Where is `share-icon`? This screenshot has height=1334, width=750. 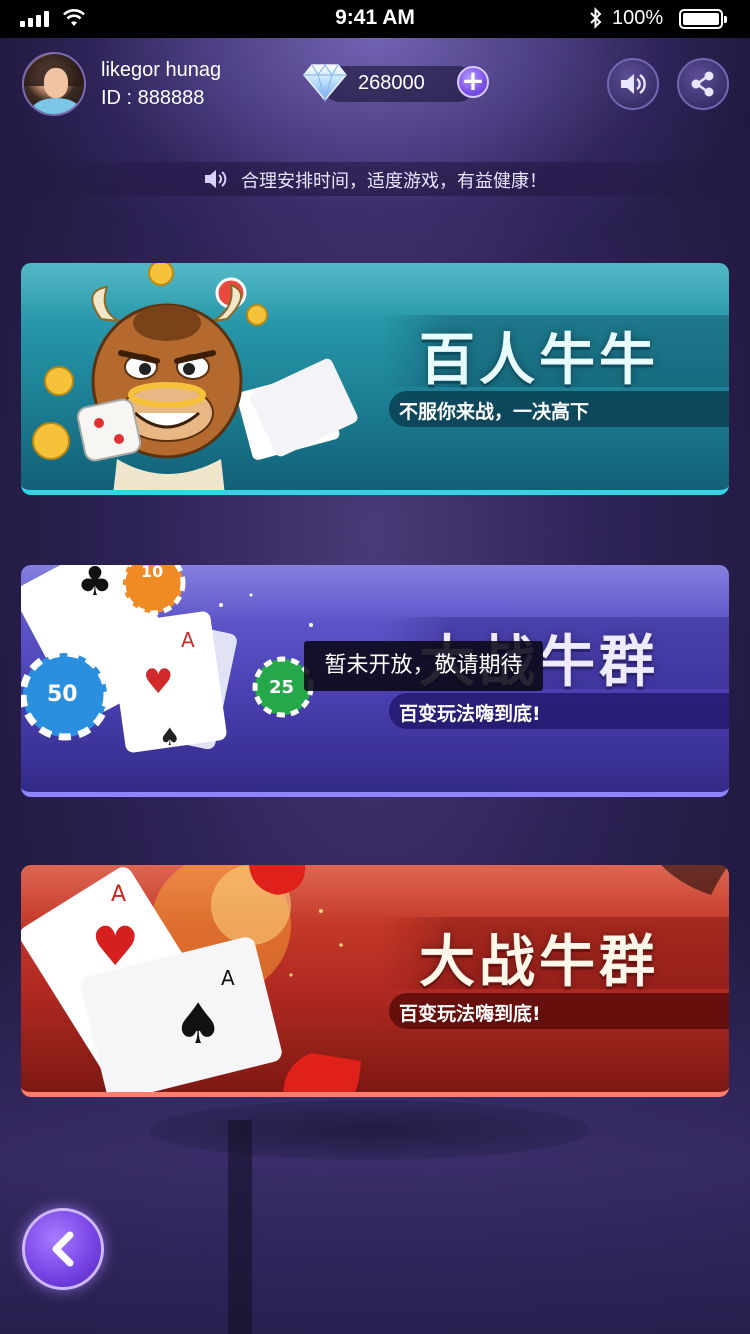
share-icon is located at coordinates (702, 84).